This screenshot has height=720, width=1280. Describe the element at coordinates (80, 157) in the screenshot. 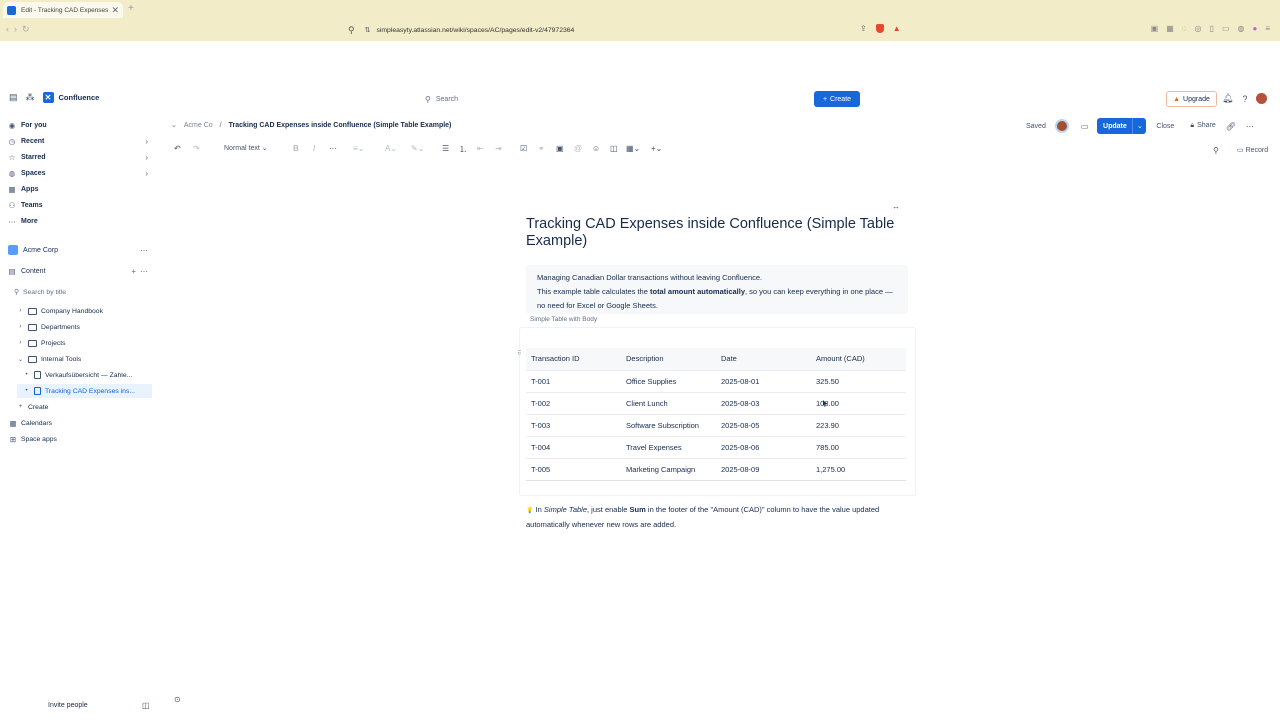

I see `sidebar-item-starred: ☆ Starred ›` at that location.